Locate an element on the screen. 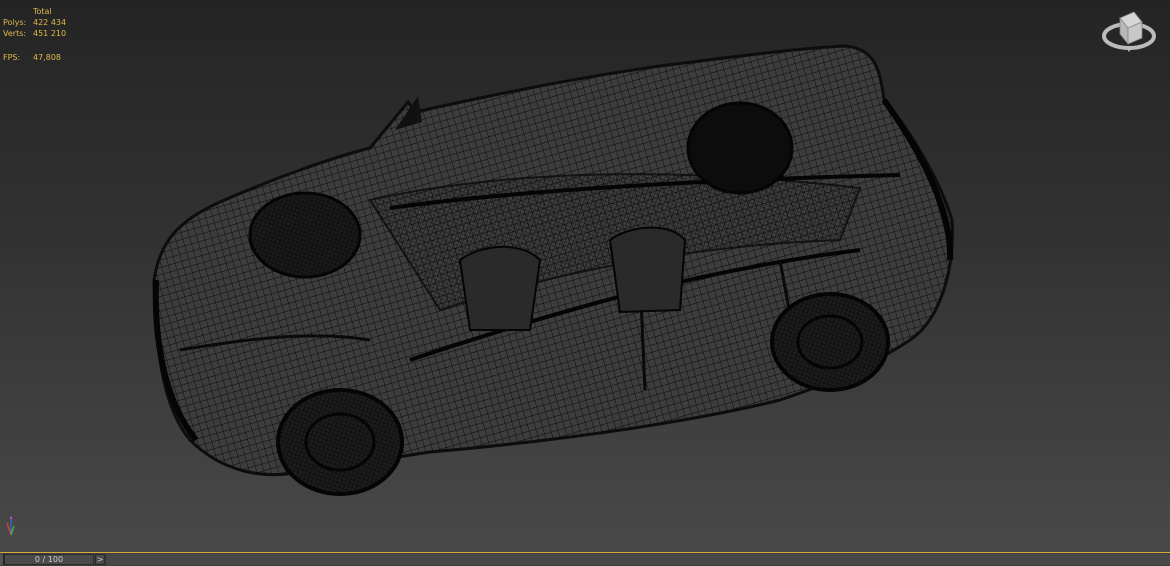 Image resolution: width=1170 pixels, height=566 pixels. wheel-rear is located at coordinates (830, 342).